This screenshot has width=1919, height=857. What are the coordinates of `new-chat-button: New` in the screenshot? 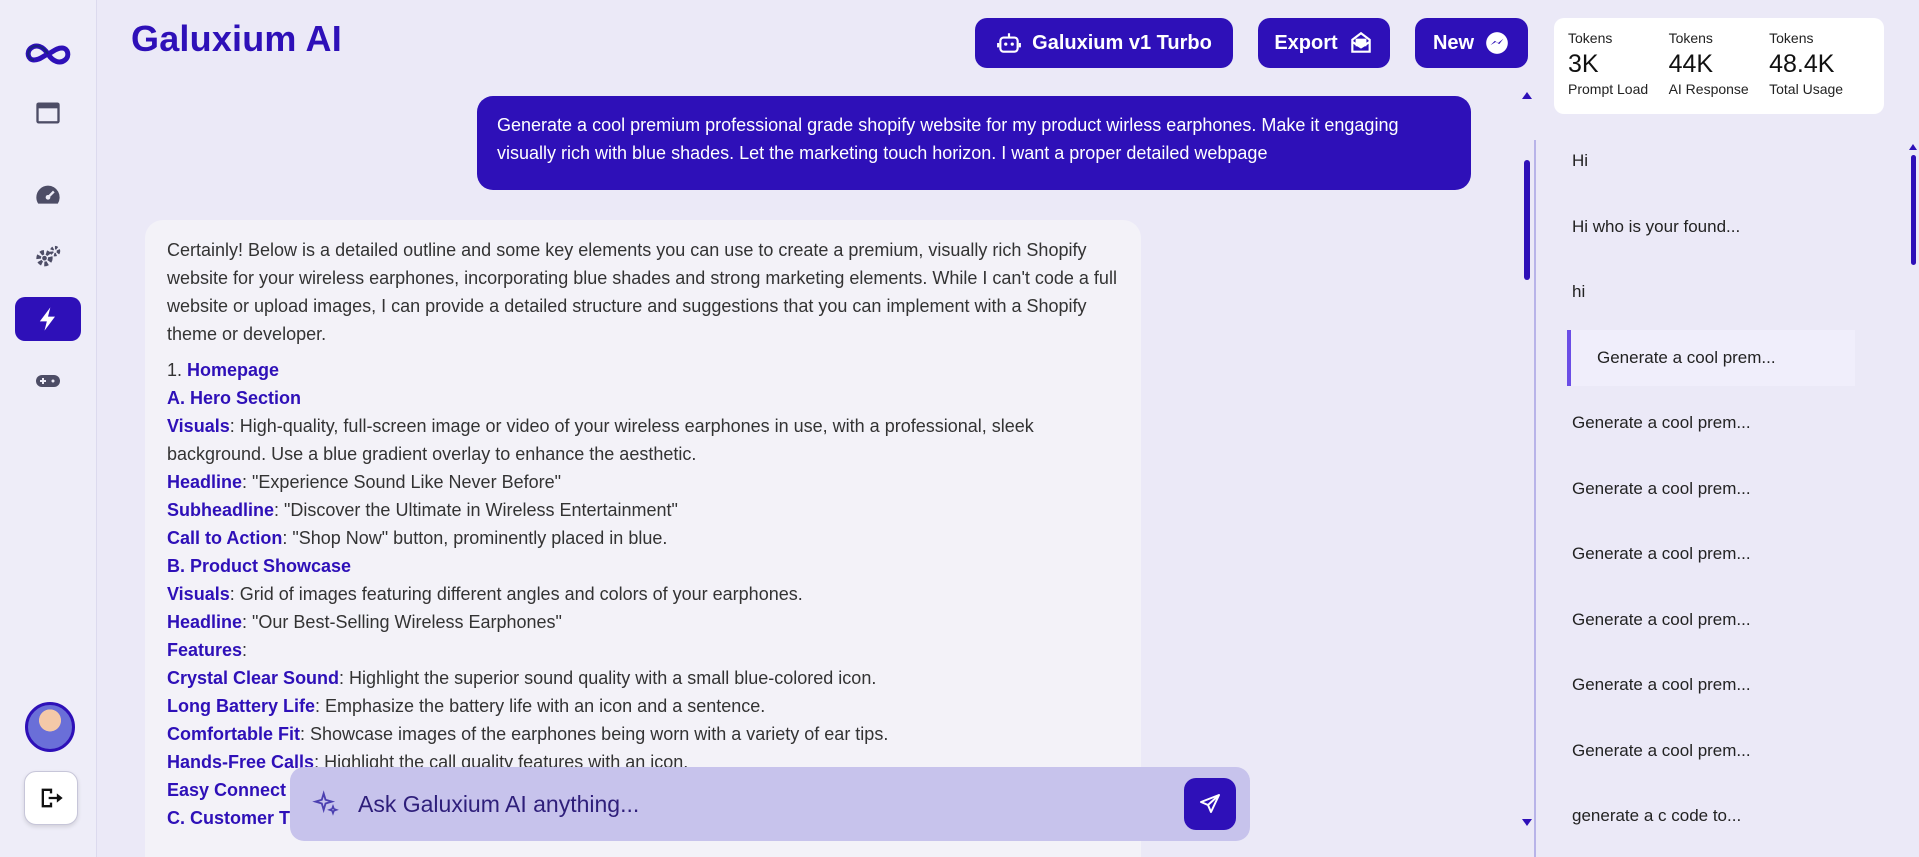 It's located at (1471, 43).